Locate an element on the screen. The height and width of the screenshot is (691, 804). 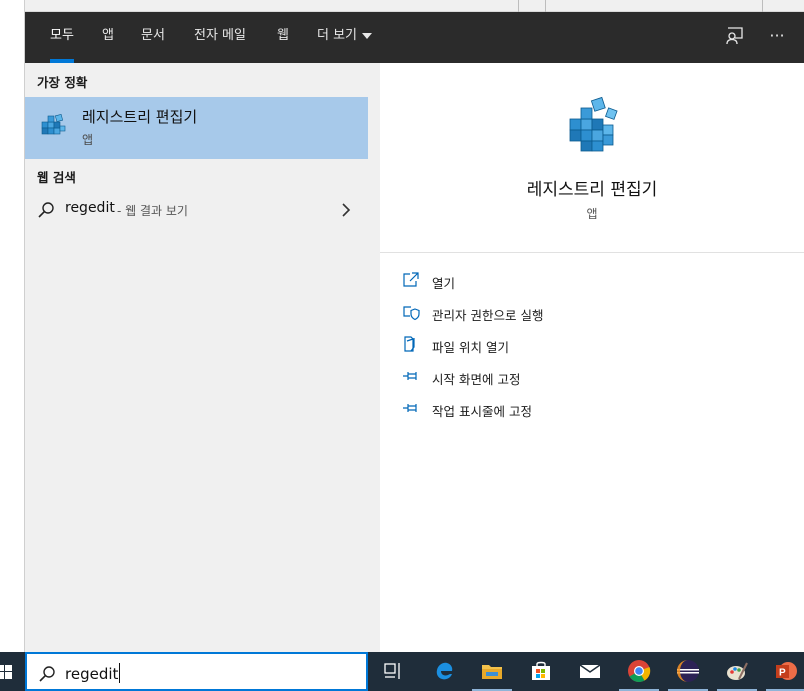
task-view-icon is located at coordinates (393, 671).